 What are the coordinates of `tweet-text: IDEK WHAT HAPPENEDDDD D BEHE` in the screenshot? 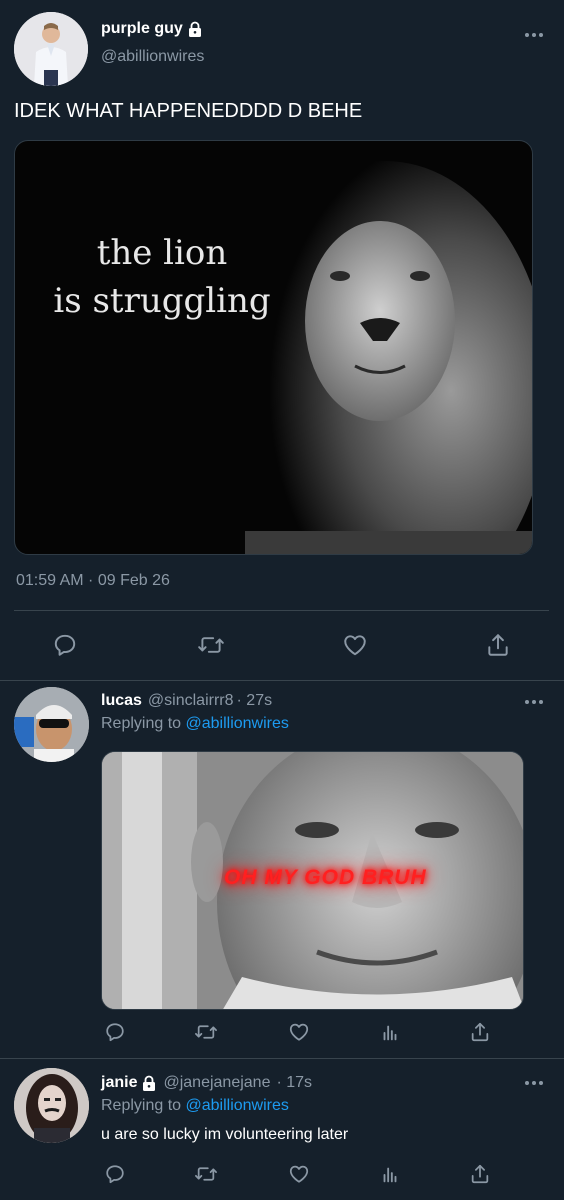 It's located at (188, 111).